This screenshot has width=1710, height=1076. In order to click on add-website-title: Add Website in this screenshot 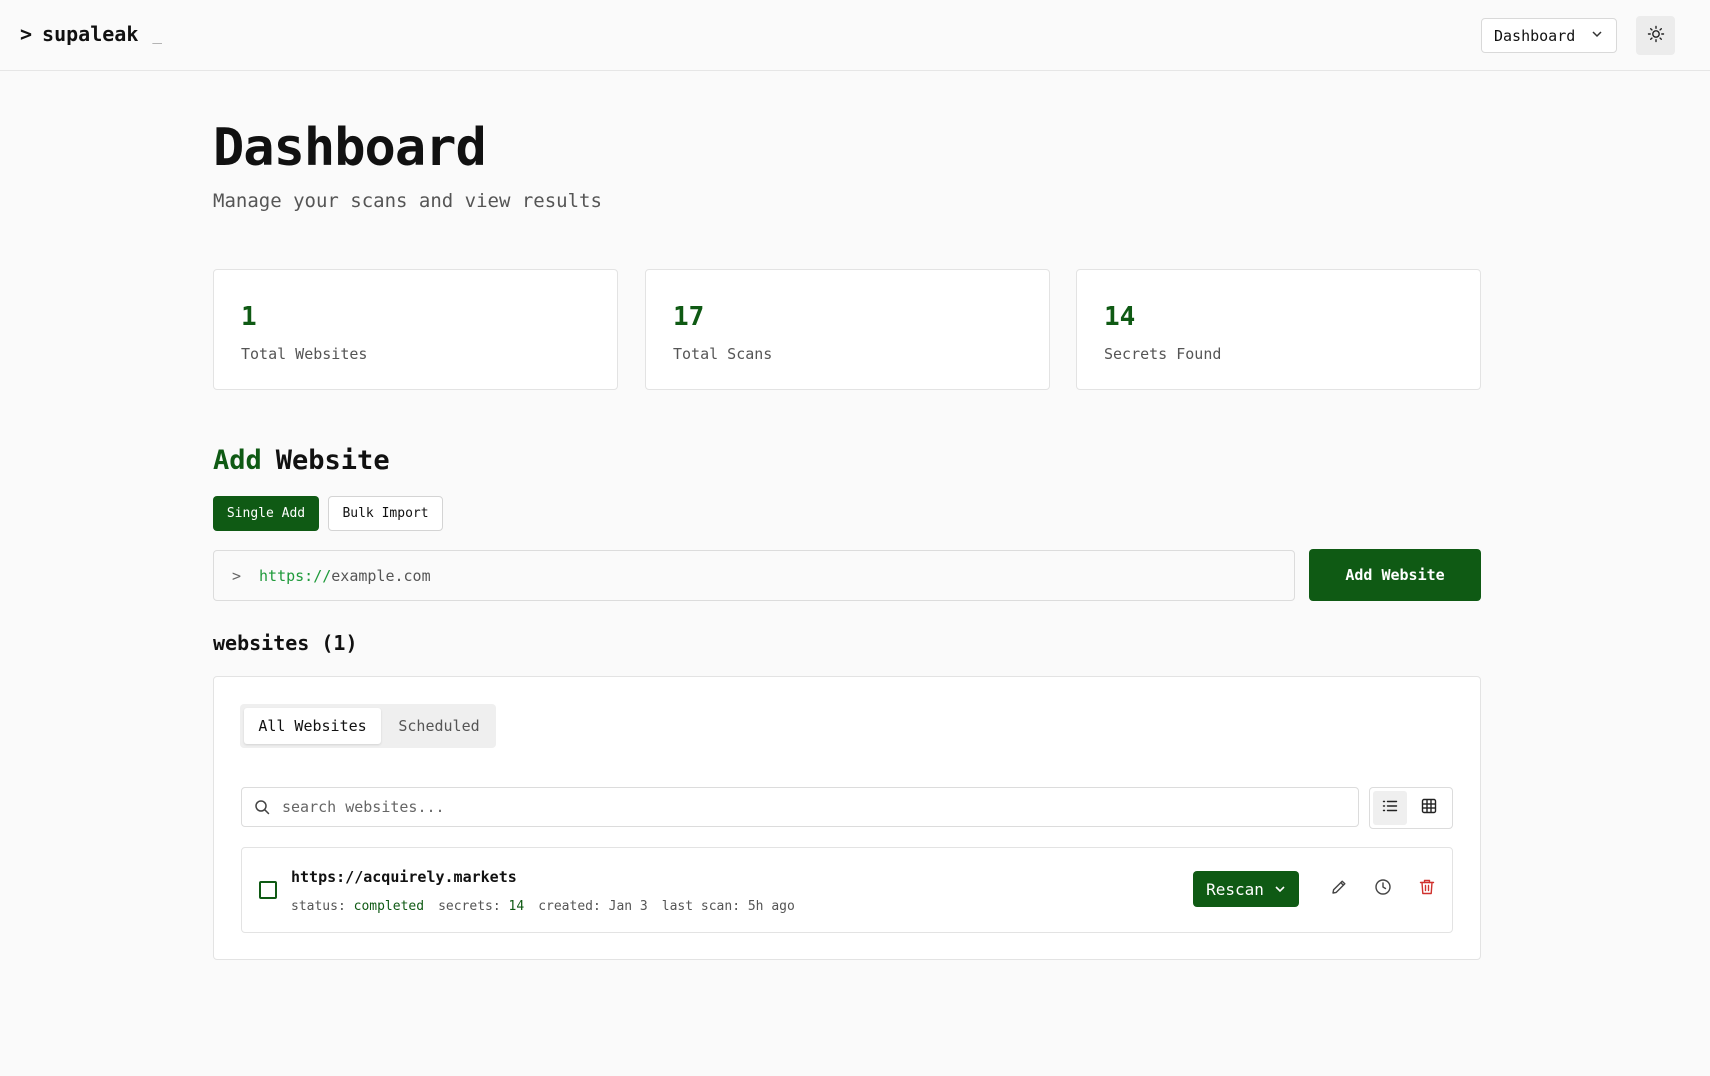, I will do `click(301, 460)`.